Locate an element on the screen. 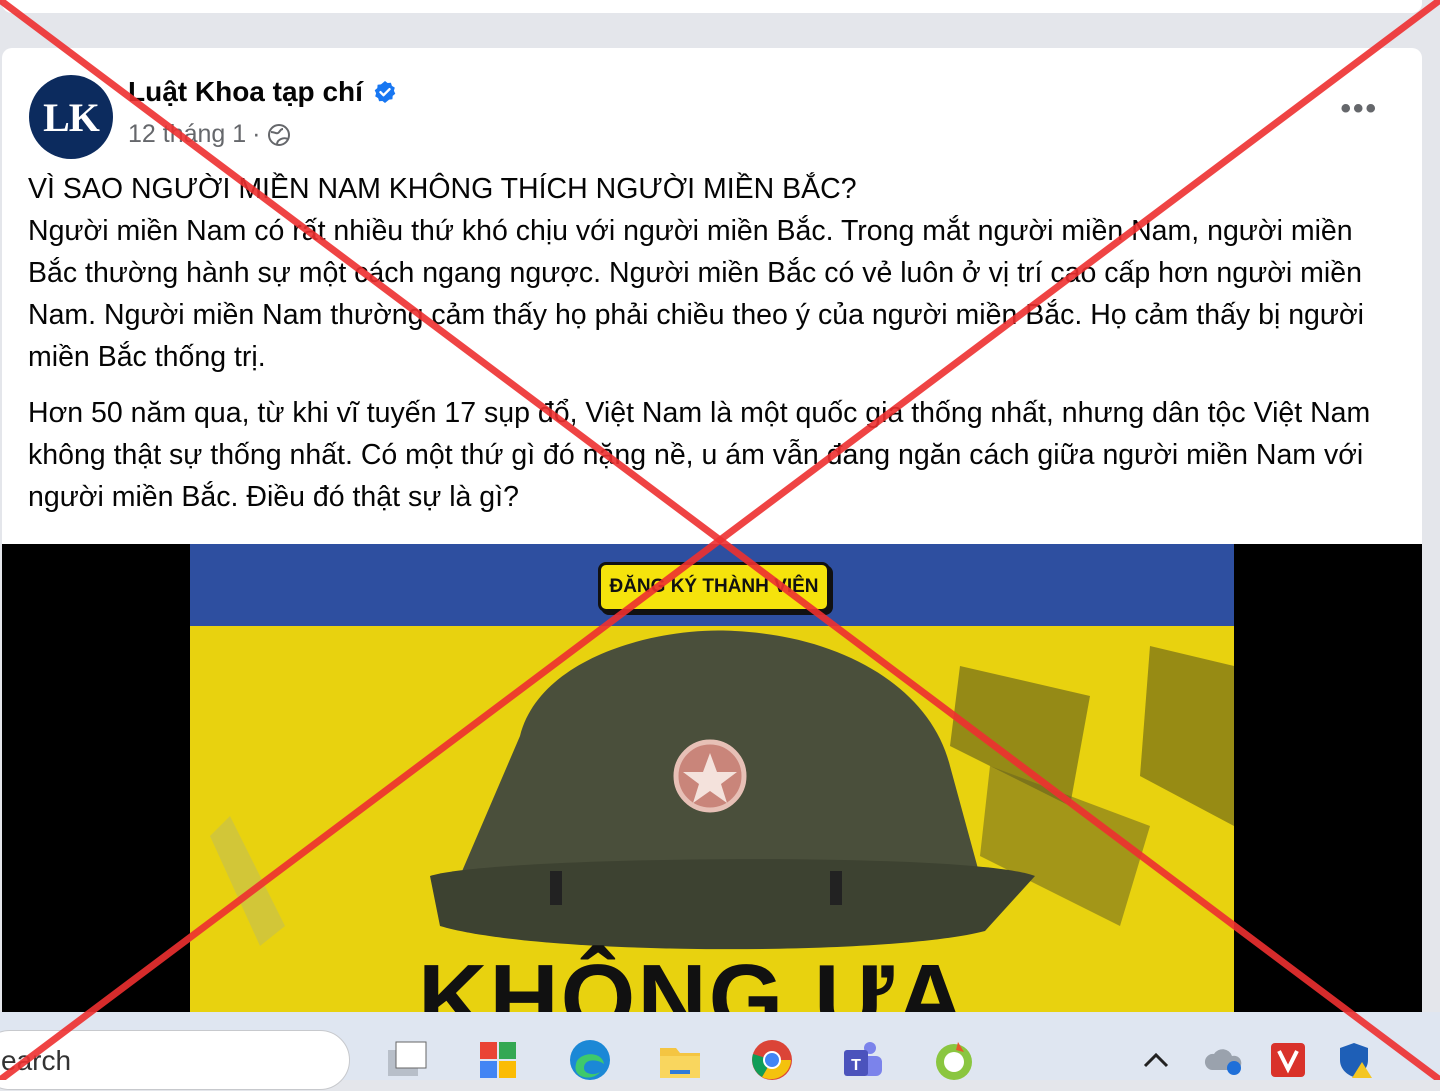 The image size is (1440, 1091). post-date: 12 tháng 1 is located at coordinates (187, 134).